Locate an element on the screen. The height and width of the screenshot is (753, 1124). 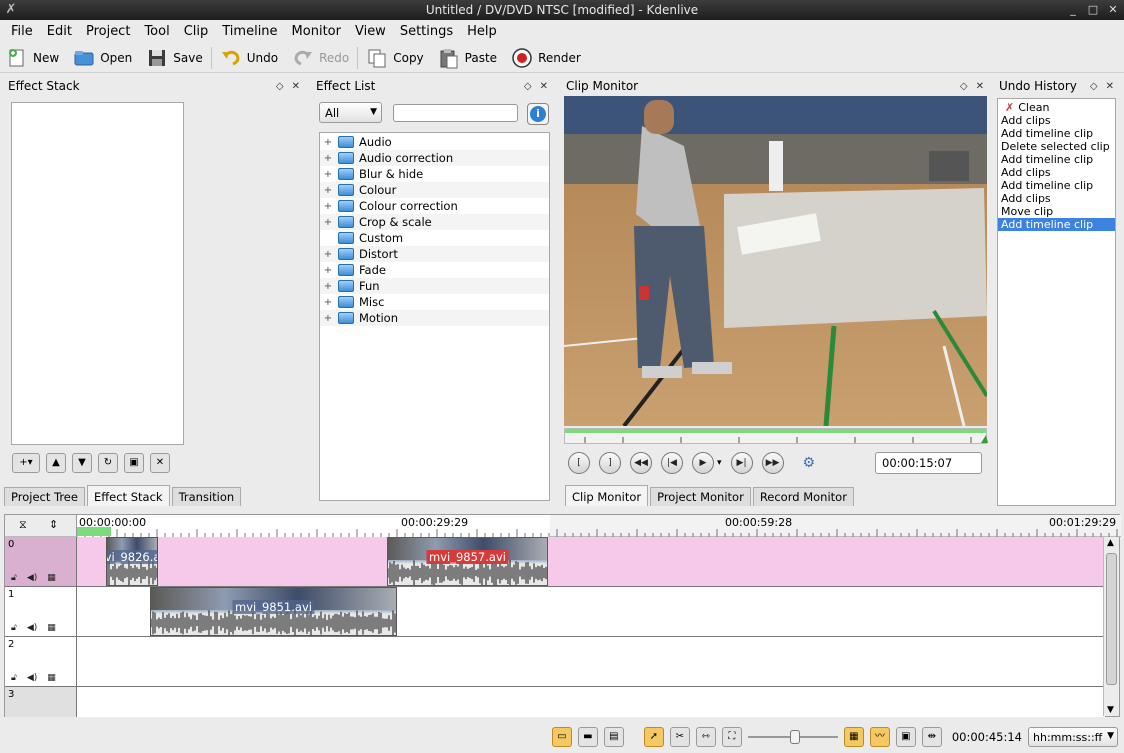
split-audio-icon: ⇹ is located at coordinates (931, 736).